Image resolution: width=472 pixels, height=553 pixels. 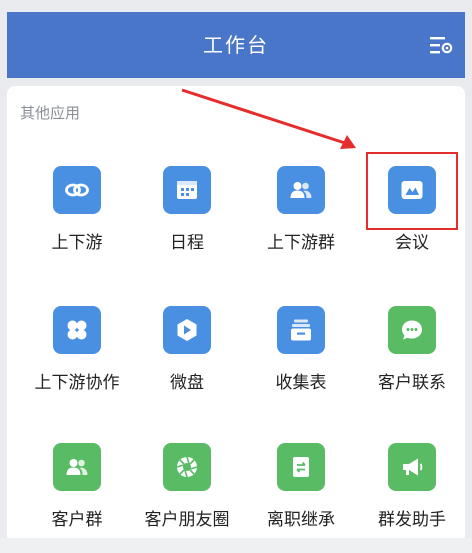 What do you see at coordinates (301, 467) in the screenshot?
I see `transfer-icon` at bounding box center [301, 467].